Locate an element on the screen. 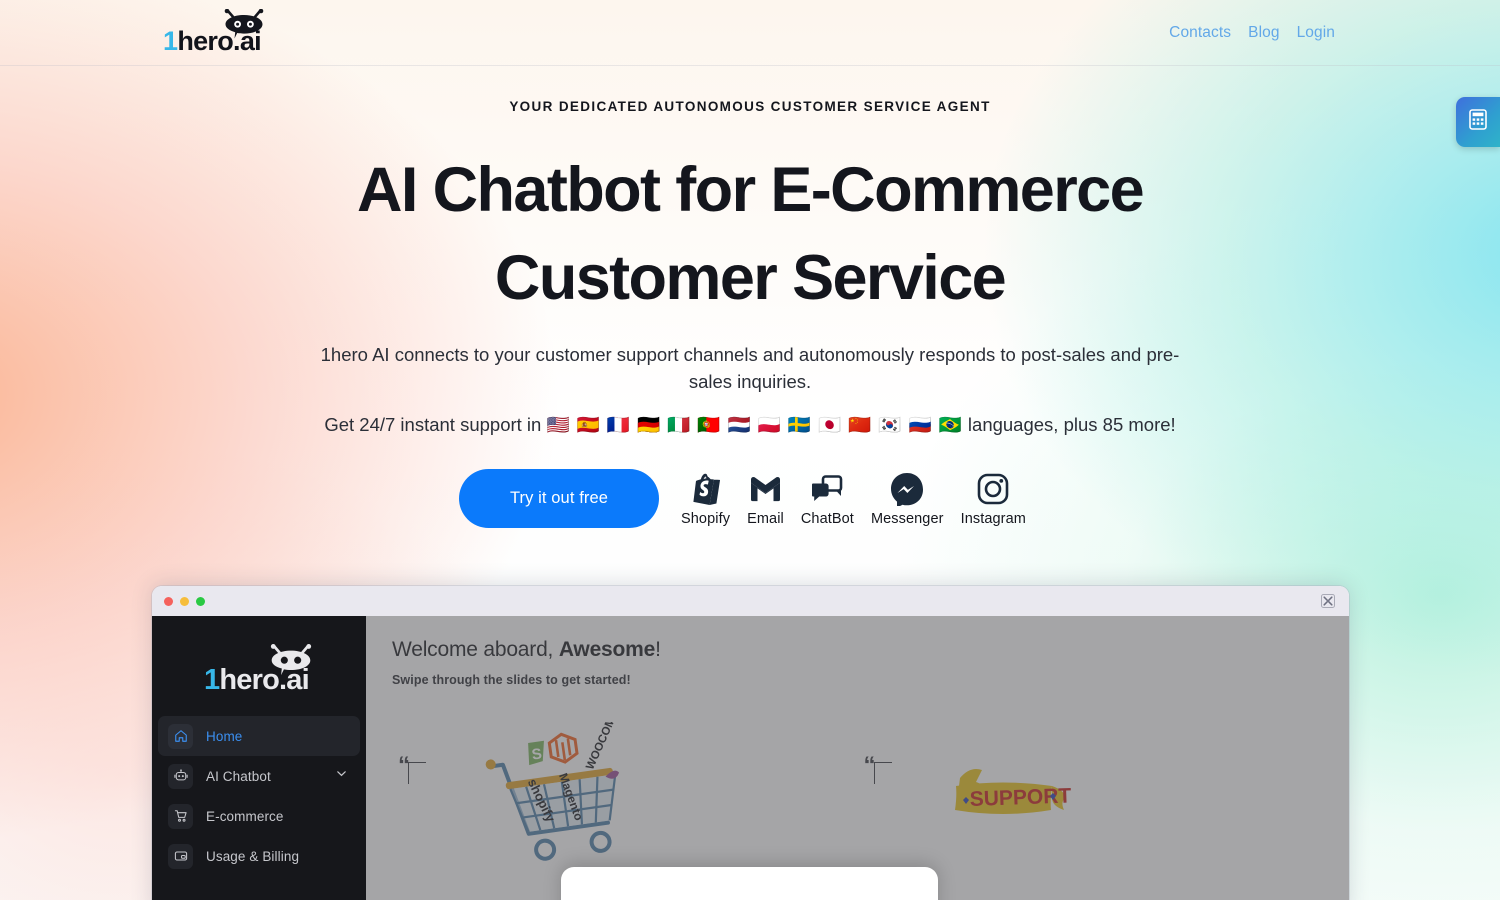 This screenshot has height=900, width=1500. channel-instagram: Instagram is located at coordinates (993, 499).